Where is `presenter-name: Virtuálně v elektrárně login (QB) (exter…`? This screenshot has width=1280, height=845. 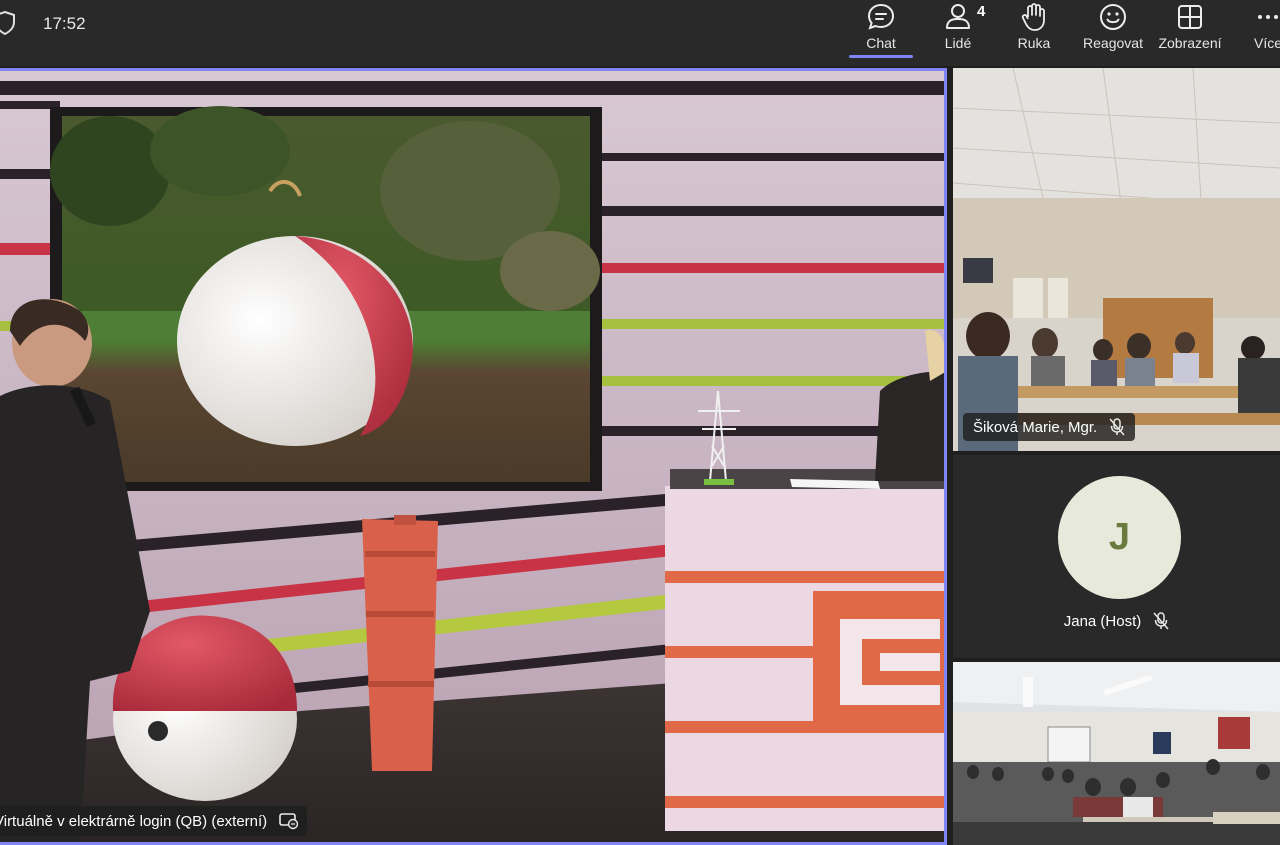 presenter-name: Virtuálně v elektrárně login (QB) (exter… is located at coordinates (134, 821).